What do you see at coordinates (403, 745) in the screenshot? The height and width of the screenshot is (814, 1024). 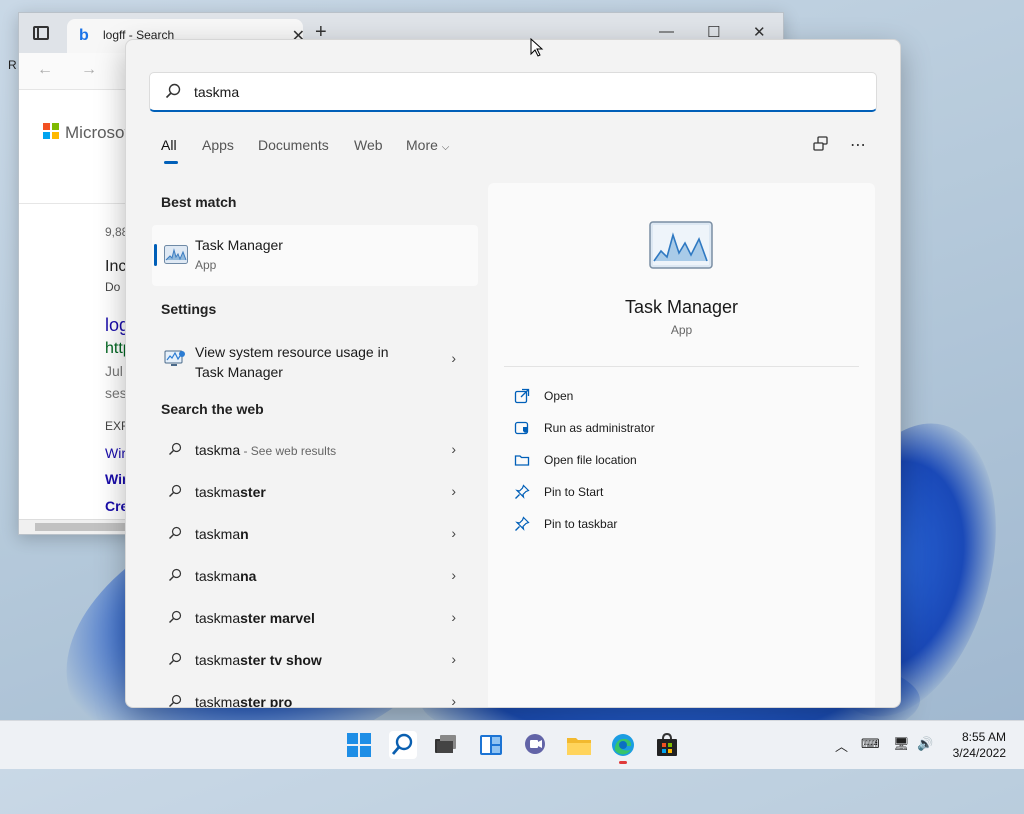 I see `taskbar-search-button` at bounding box center [403, 745].